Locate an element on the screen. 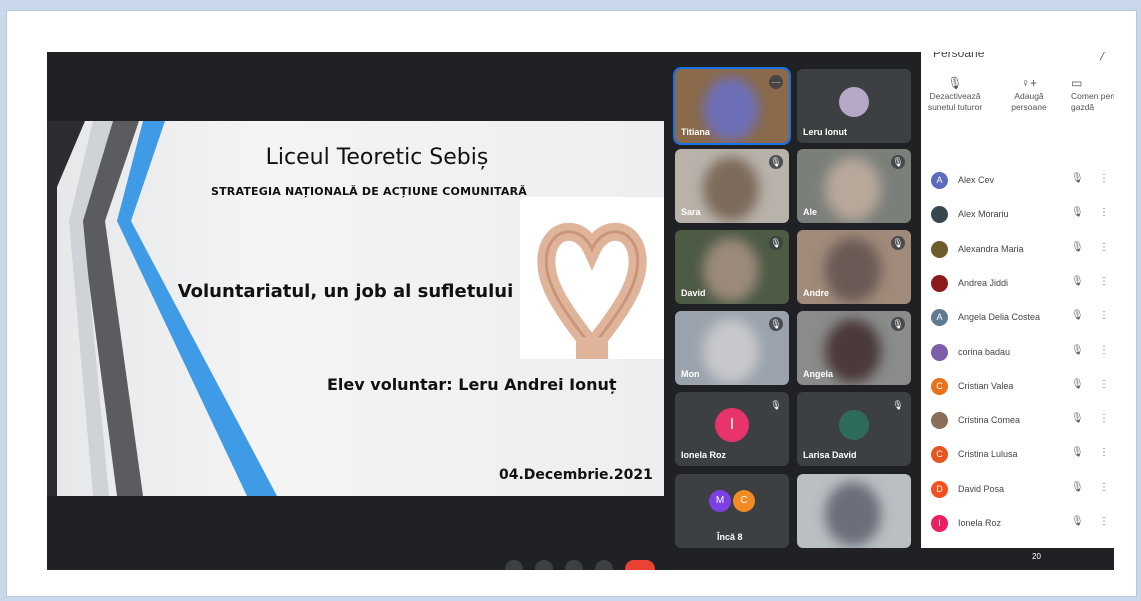 This screenshot has width=1141, height=601. participant-row: A Alex Cev 🎙 ⋮ is located at coordinates (1020, 181).